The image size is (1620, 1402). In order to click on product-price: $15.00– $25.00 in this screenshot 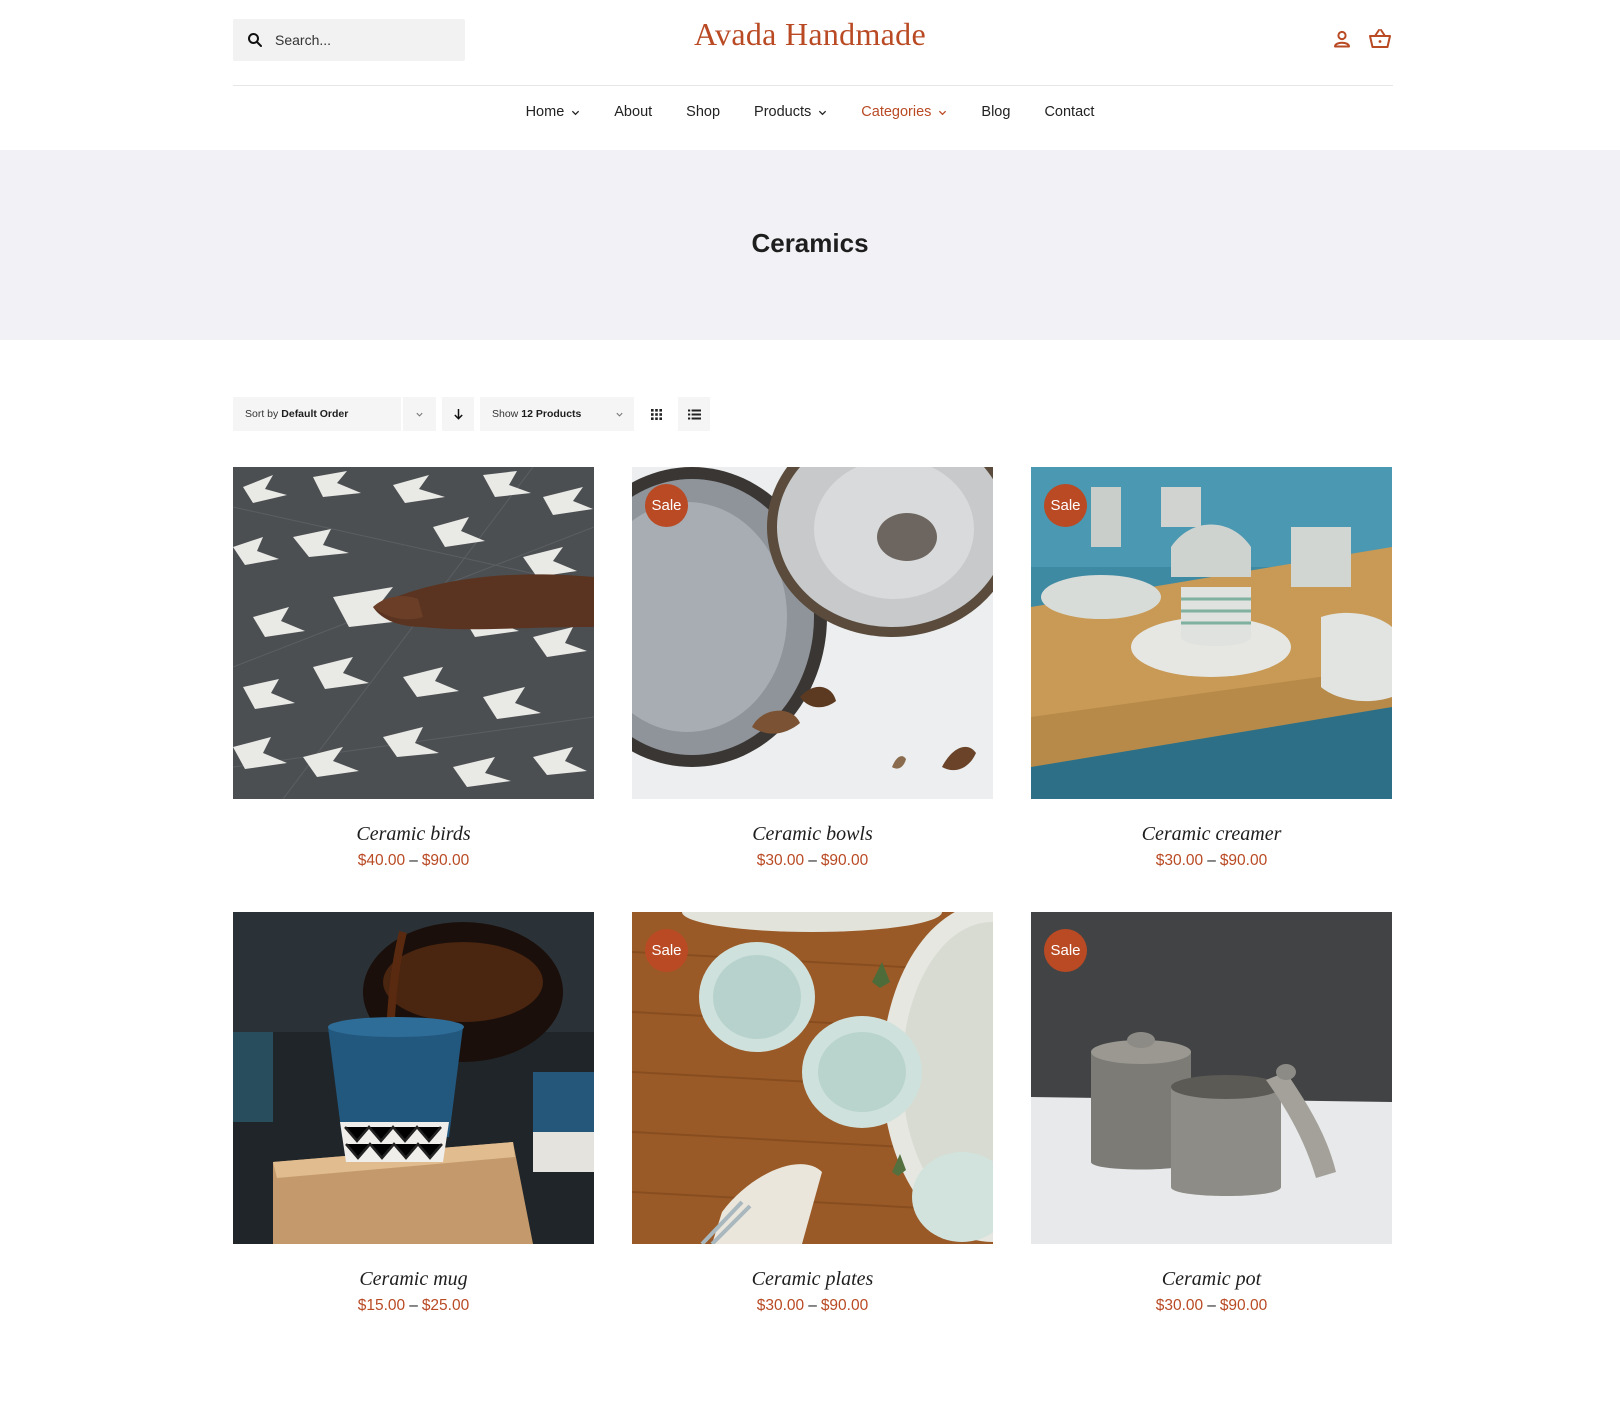, I will do `click(413, 1306)`.